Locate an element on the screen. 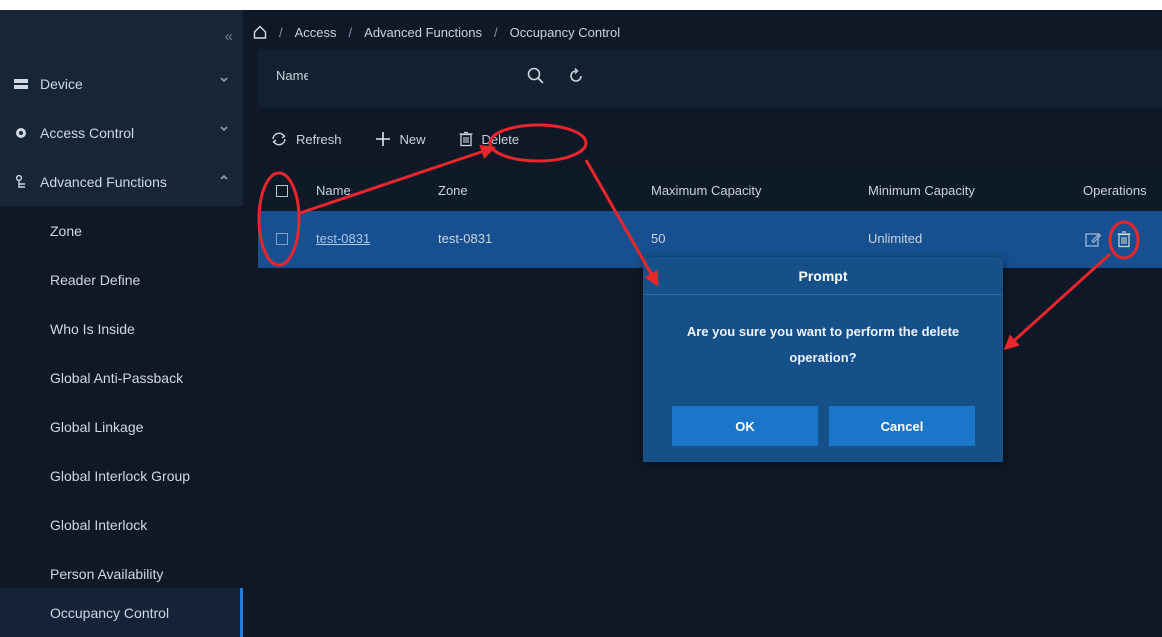  breadcrumb-item-access: Access is located at coordinates (316, 32).